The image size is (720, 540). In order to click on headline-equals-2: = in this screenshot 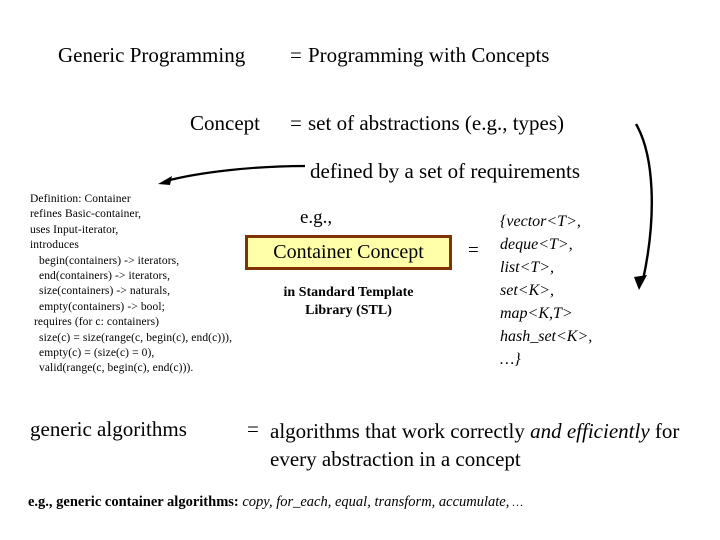, I will do `click(296, 123)`.